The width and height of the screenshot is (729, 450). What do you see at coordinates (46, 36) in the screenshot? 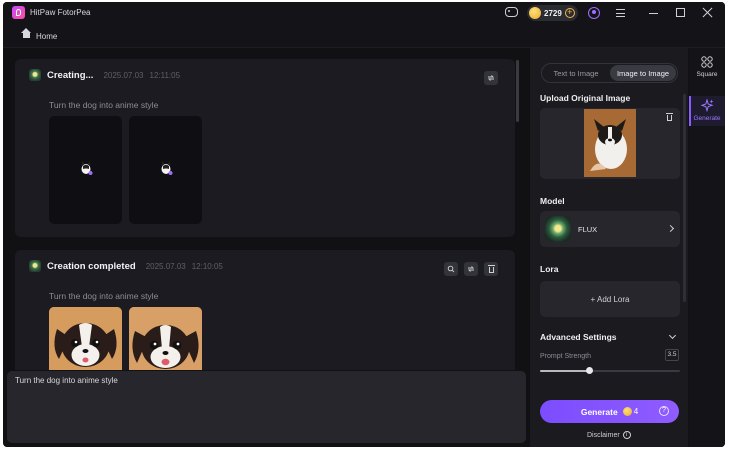
I see `breadcrumb-home: Home` at bounding box center [46, 36].